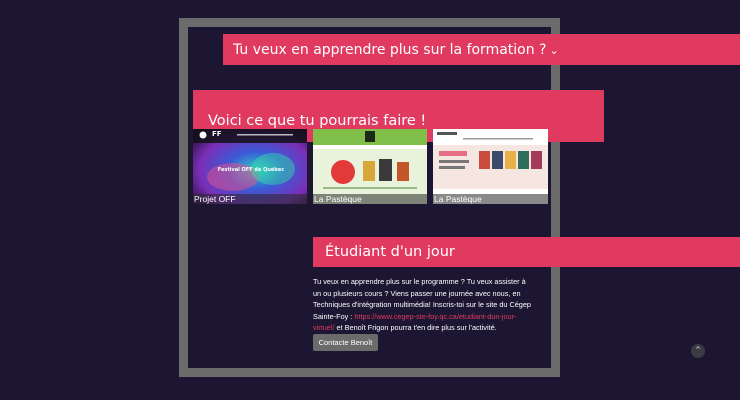 The image size is (740, 400). What do you see at coordinates (250, 166) in the screenshot?
I see `project-card-off: FF Festival OFF de Québec Projet OFF` at bounding box center [250, 166].